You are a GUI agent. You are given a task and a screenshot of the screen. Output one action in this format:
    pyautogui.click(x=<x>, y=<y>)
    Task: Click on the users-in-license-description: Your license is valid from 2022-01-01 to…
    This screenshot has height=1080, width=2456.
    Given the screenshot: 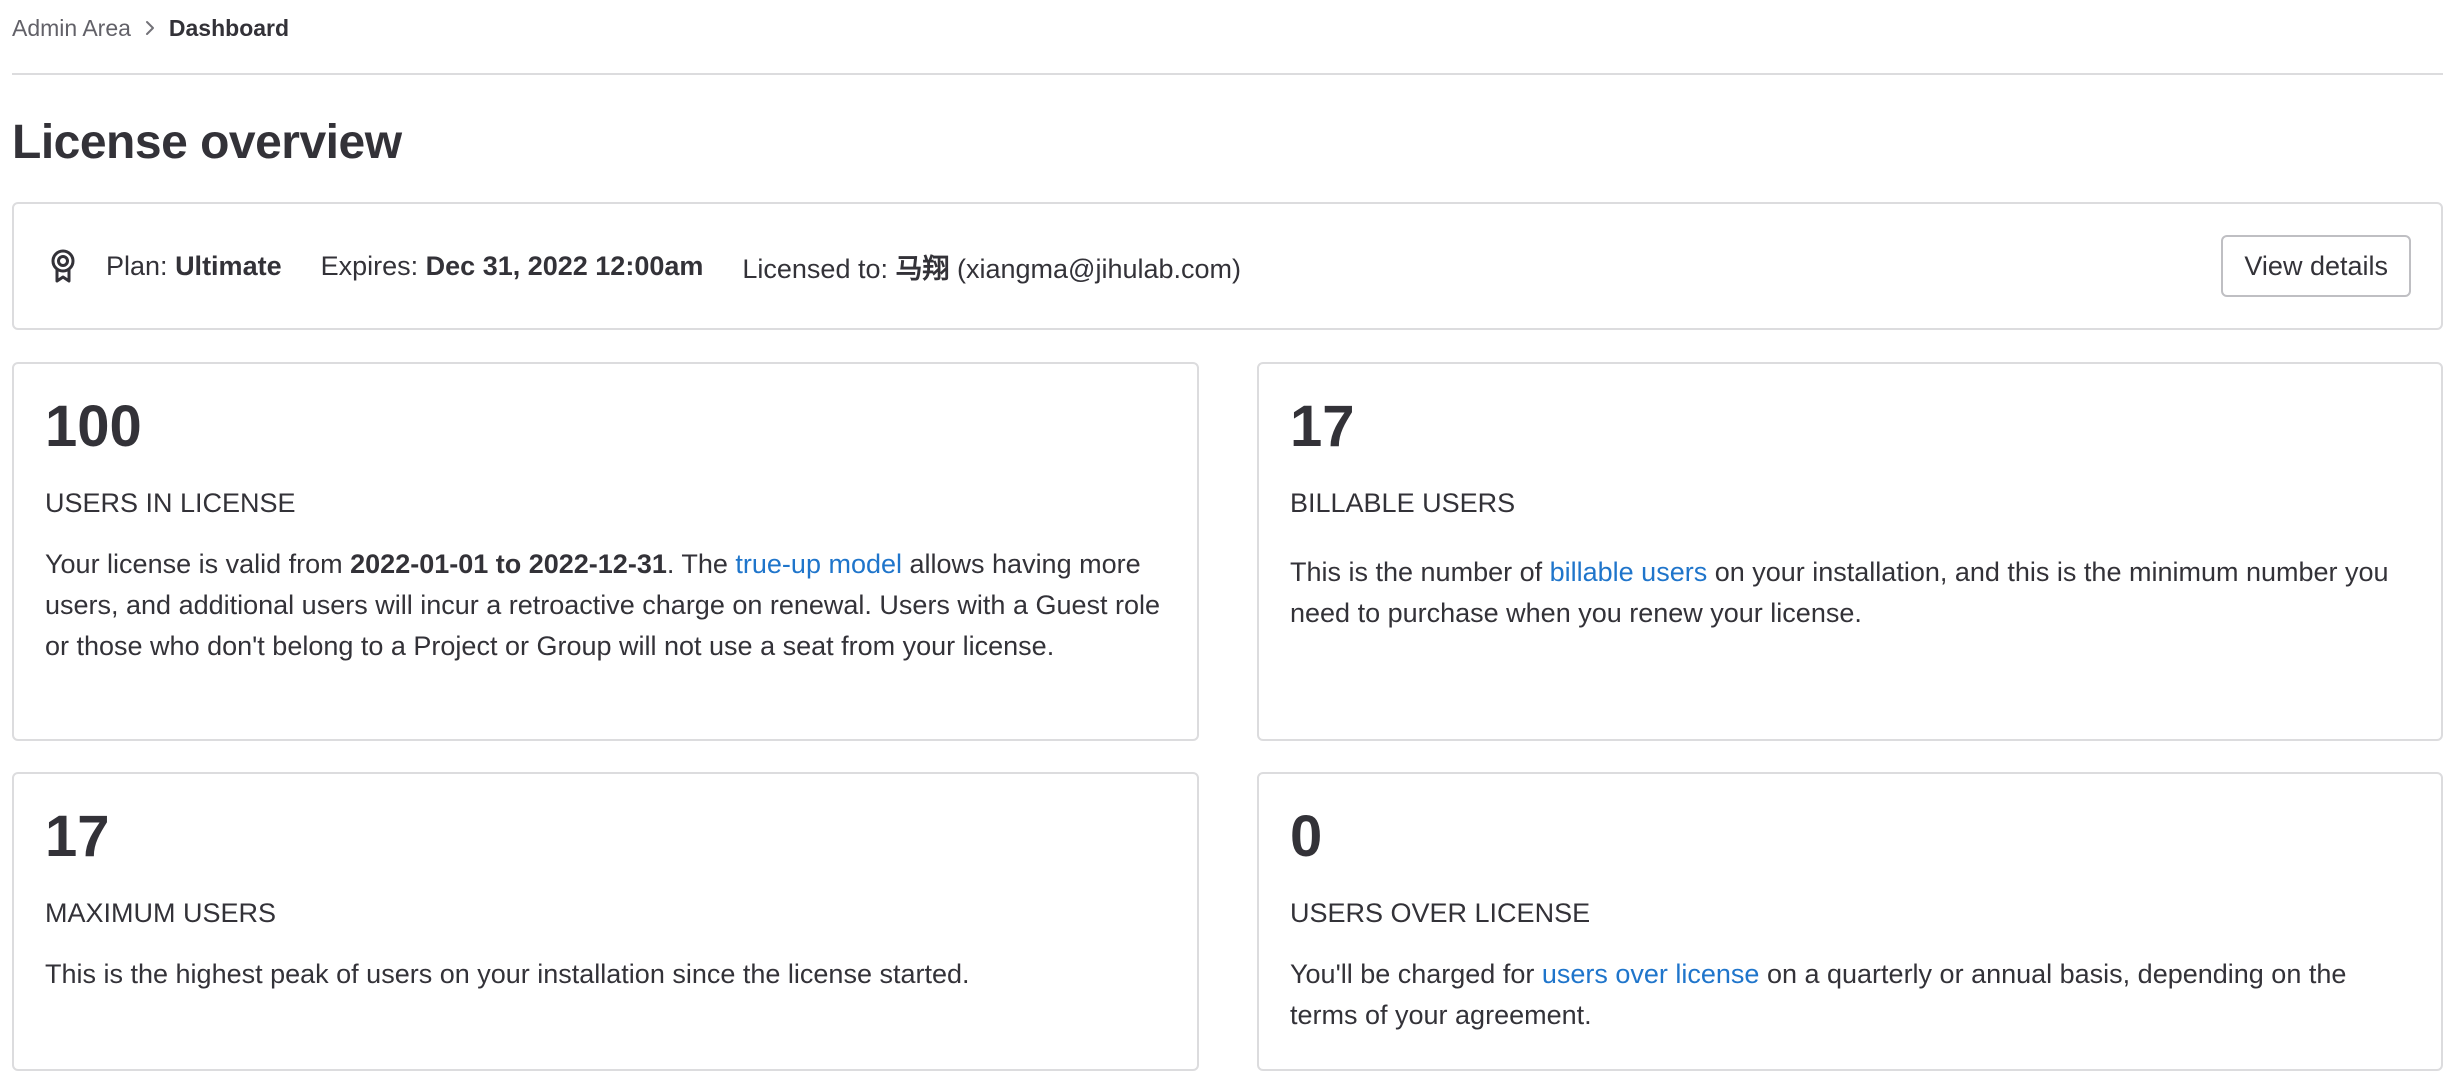 What is the action you would take?
    pyautogui.click(x=605, y=605)
    